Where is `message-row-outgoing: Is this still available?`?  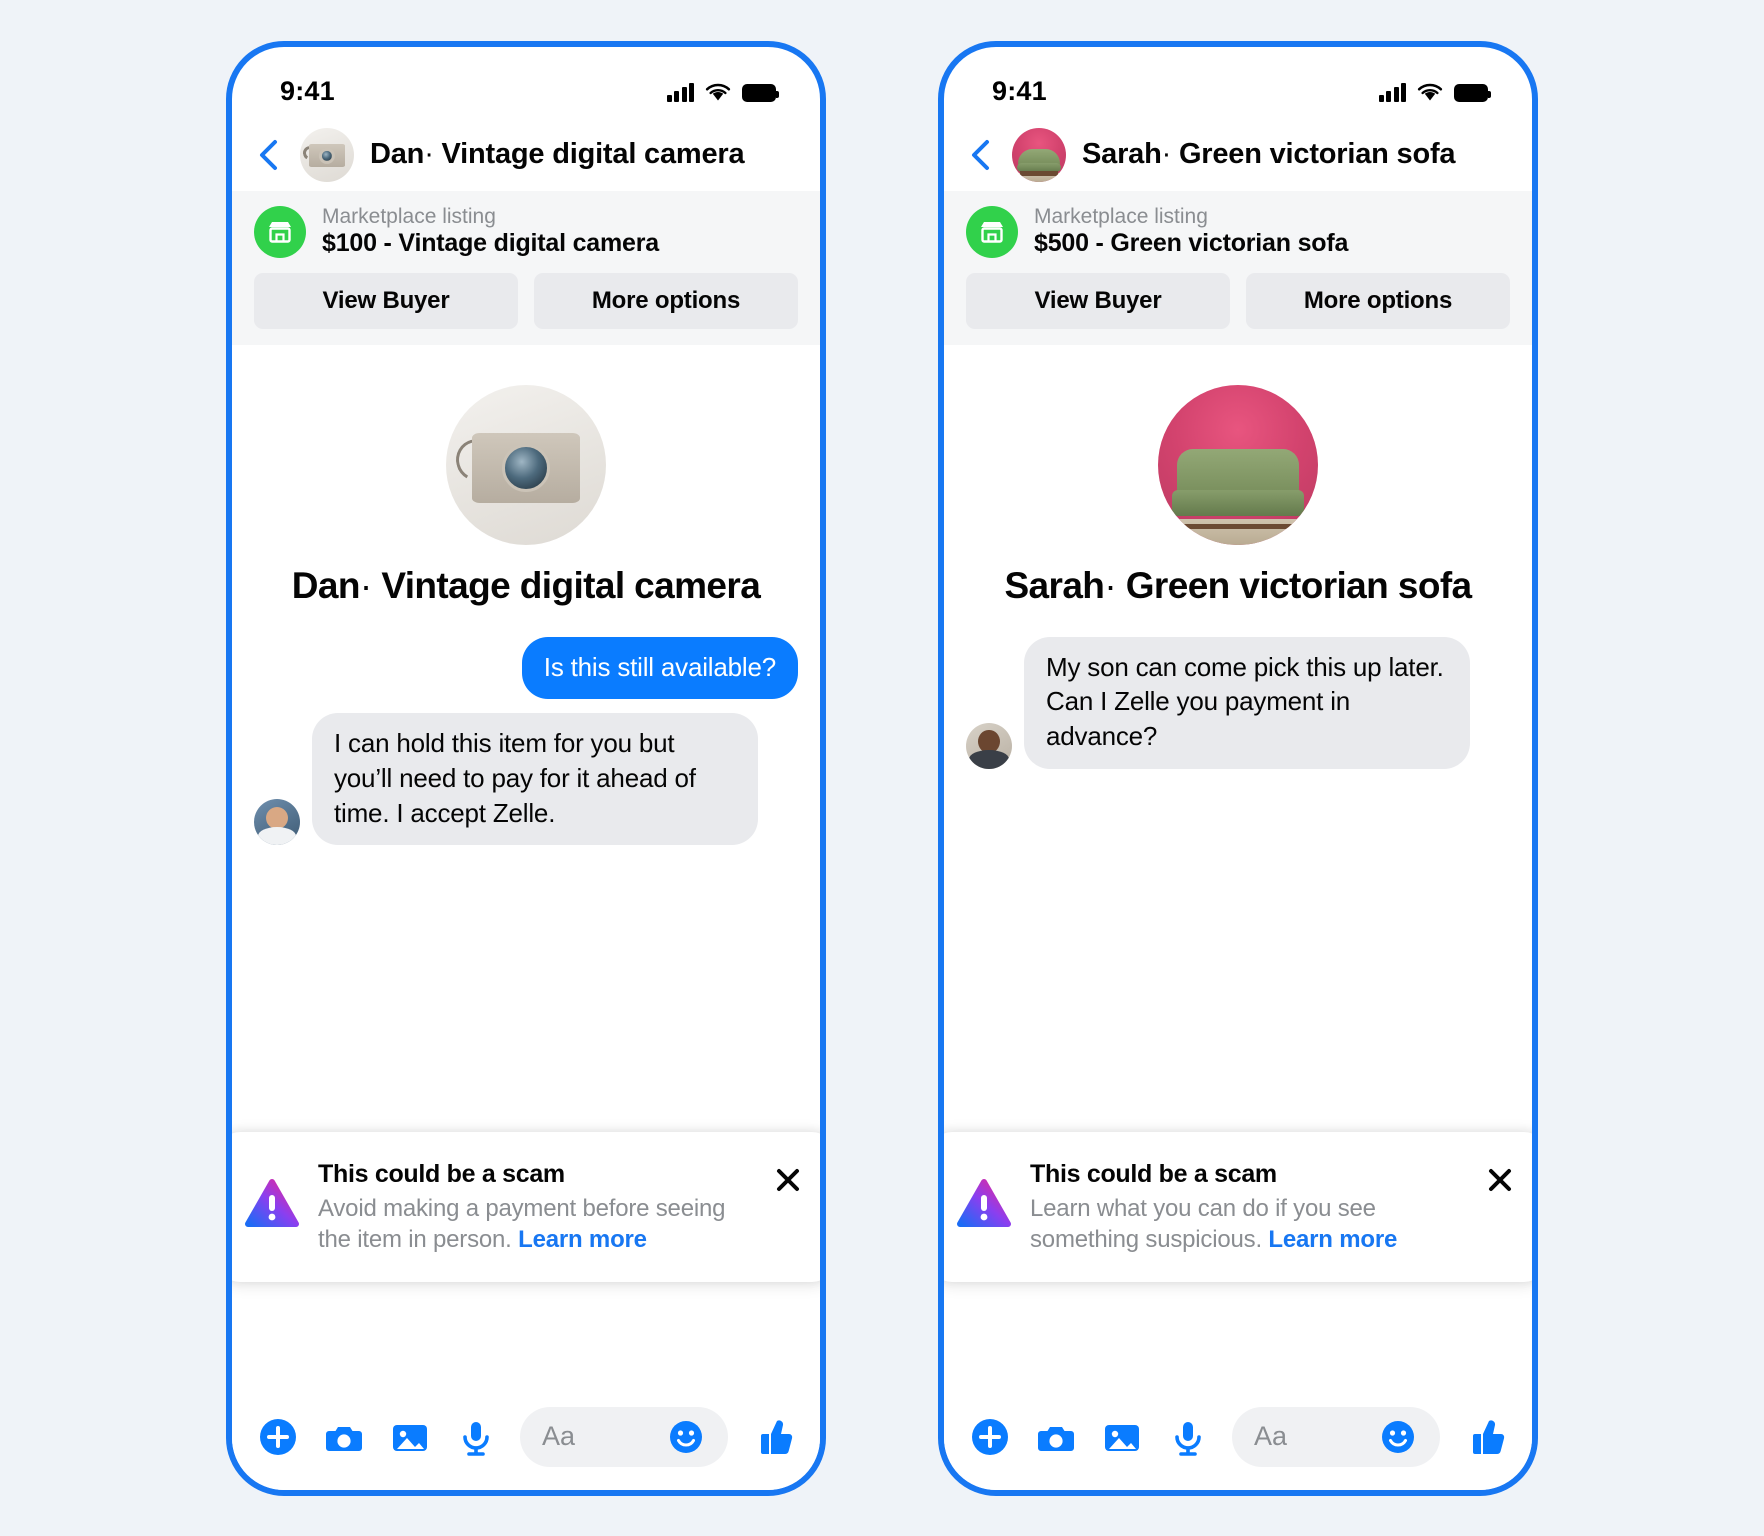 message-row-outgoing: Is this still available? is located at coordinates (526, 668).